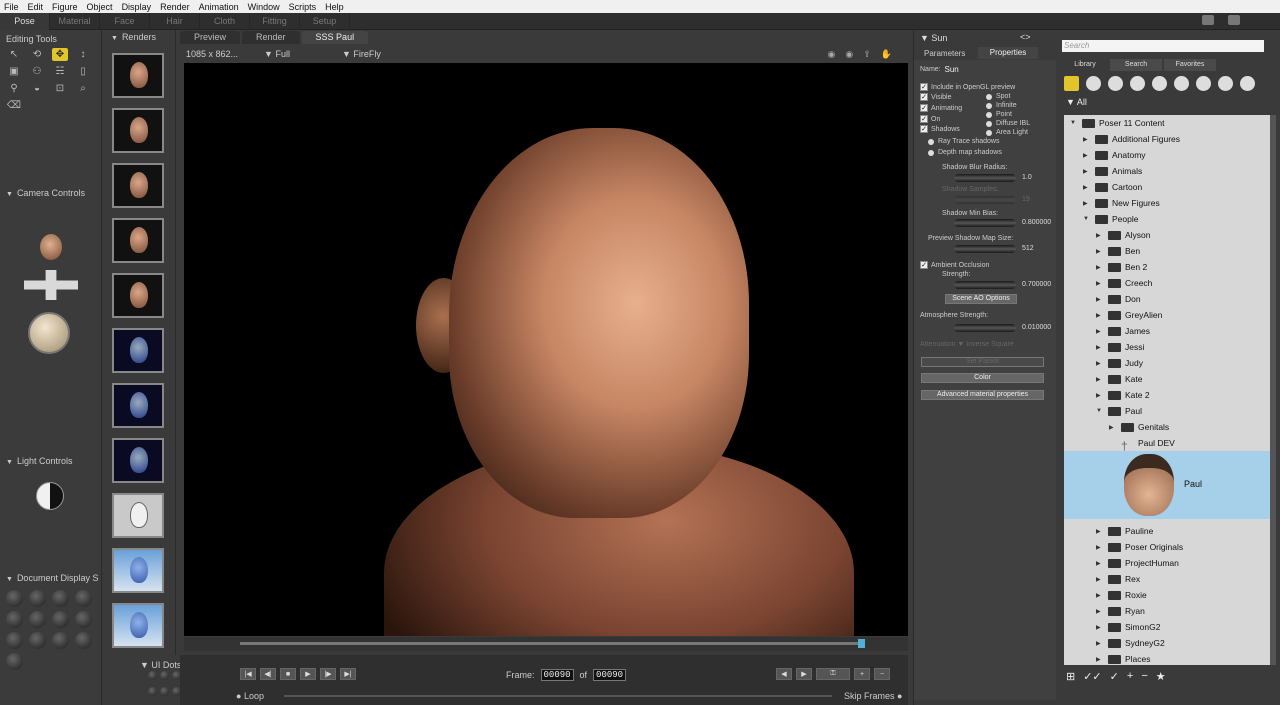 This screenshot has height=705, width=1280. Describe the element at coordinates (248, 674) in the screenshot. I see `go-to-start-button: |◀` at that location.